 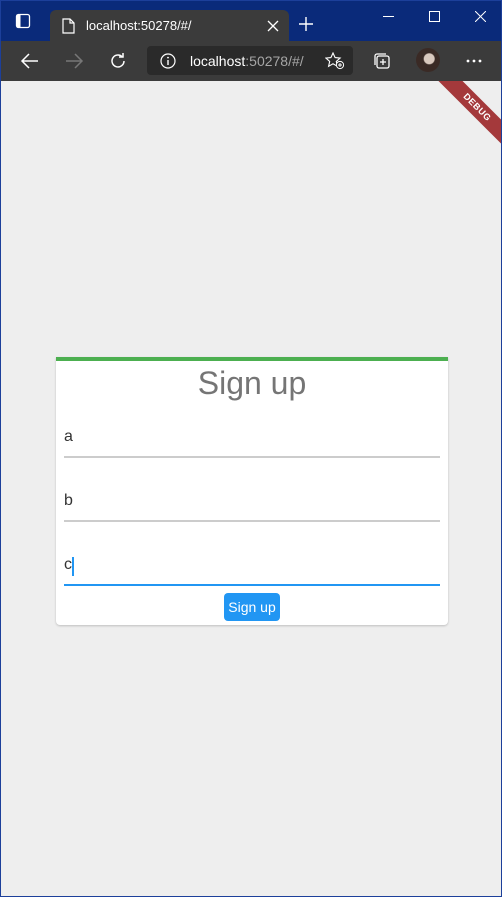 I want to click on title-bar: localhost:50278/#/, so click(x=251, y=21).